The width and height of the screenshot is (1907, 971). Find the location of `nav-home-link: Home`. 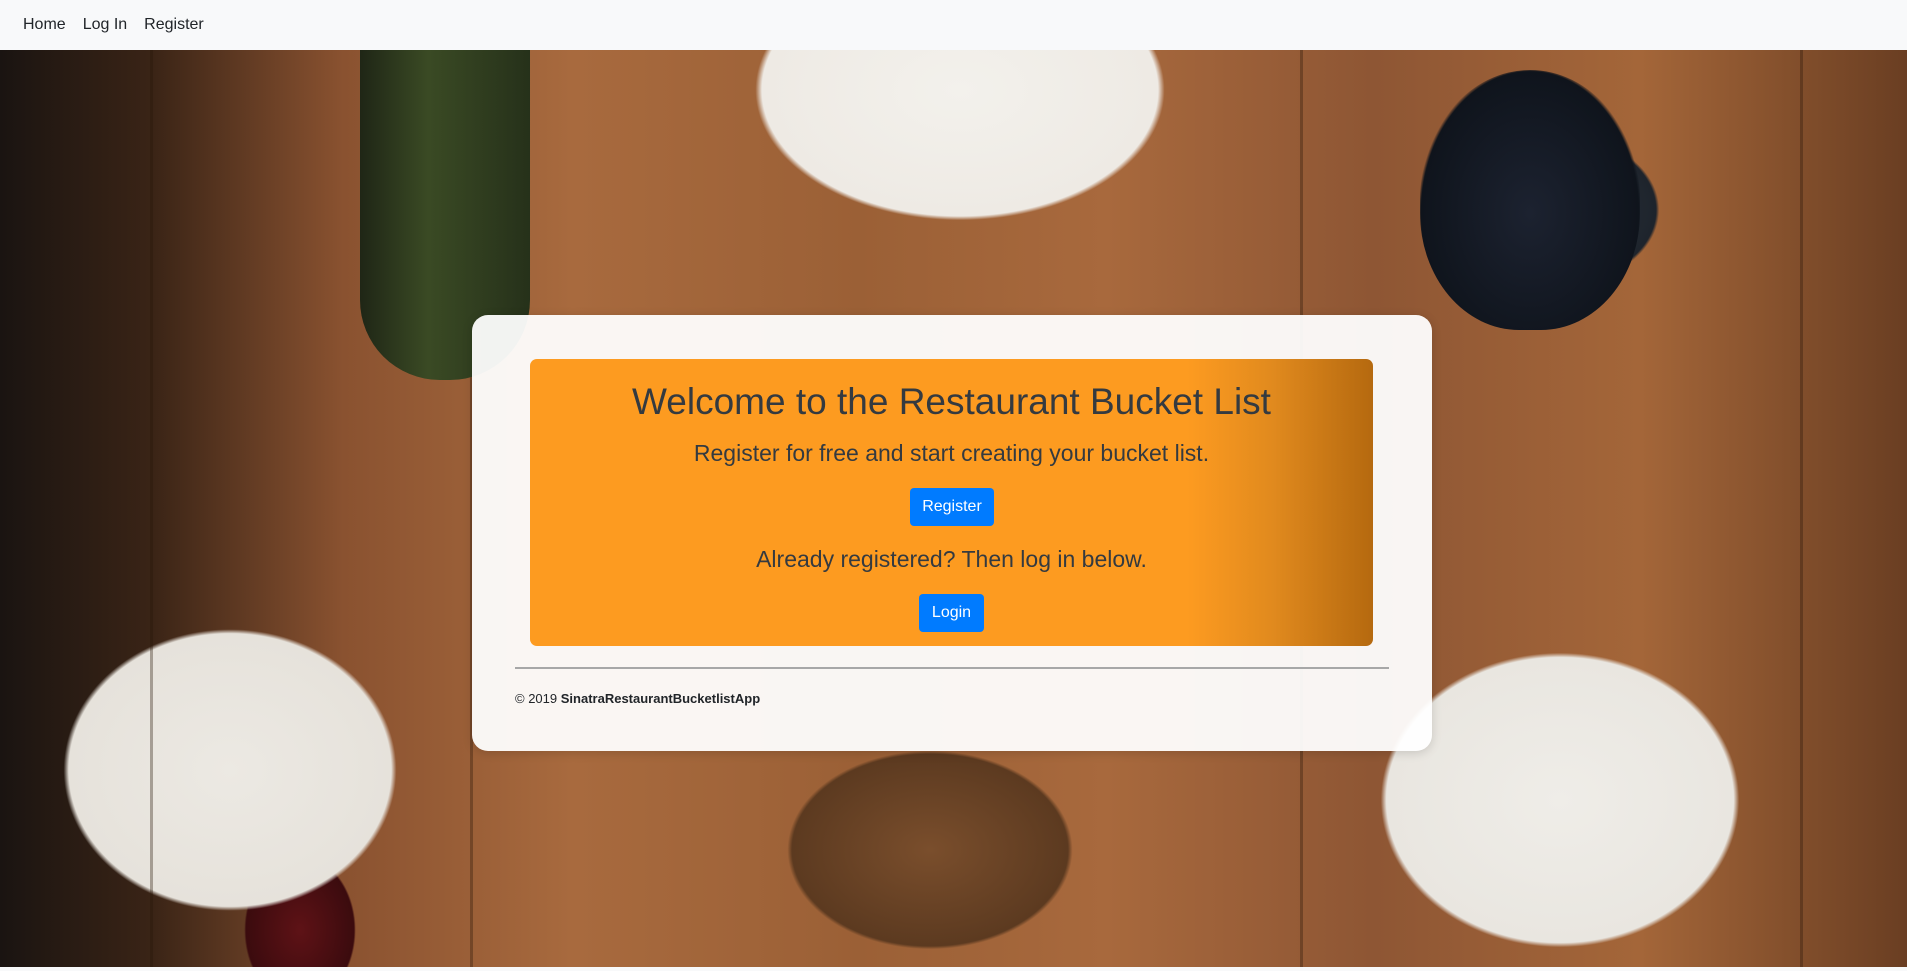

nav-home-link: Home is located at coordinates (44, 25).